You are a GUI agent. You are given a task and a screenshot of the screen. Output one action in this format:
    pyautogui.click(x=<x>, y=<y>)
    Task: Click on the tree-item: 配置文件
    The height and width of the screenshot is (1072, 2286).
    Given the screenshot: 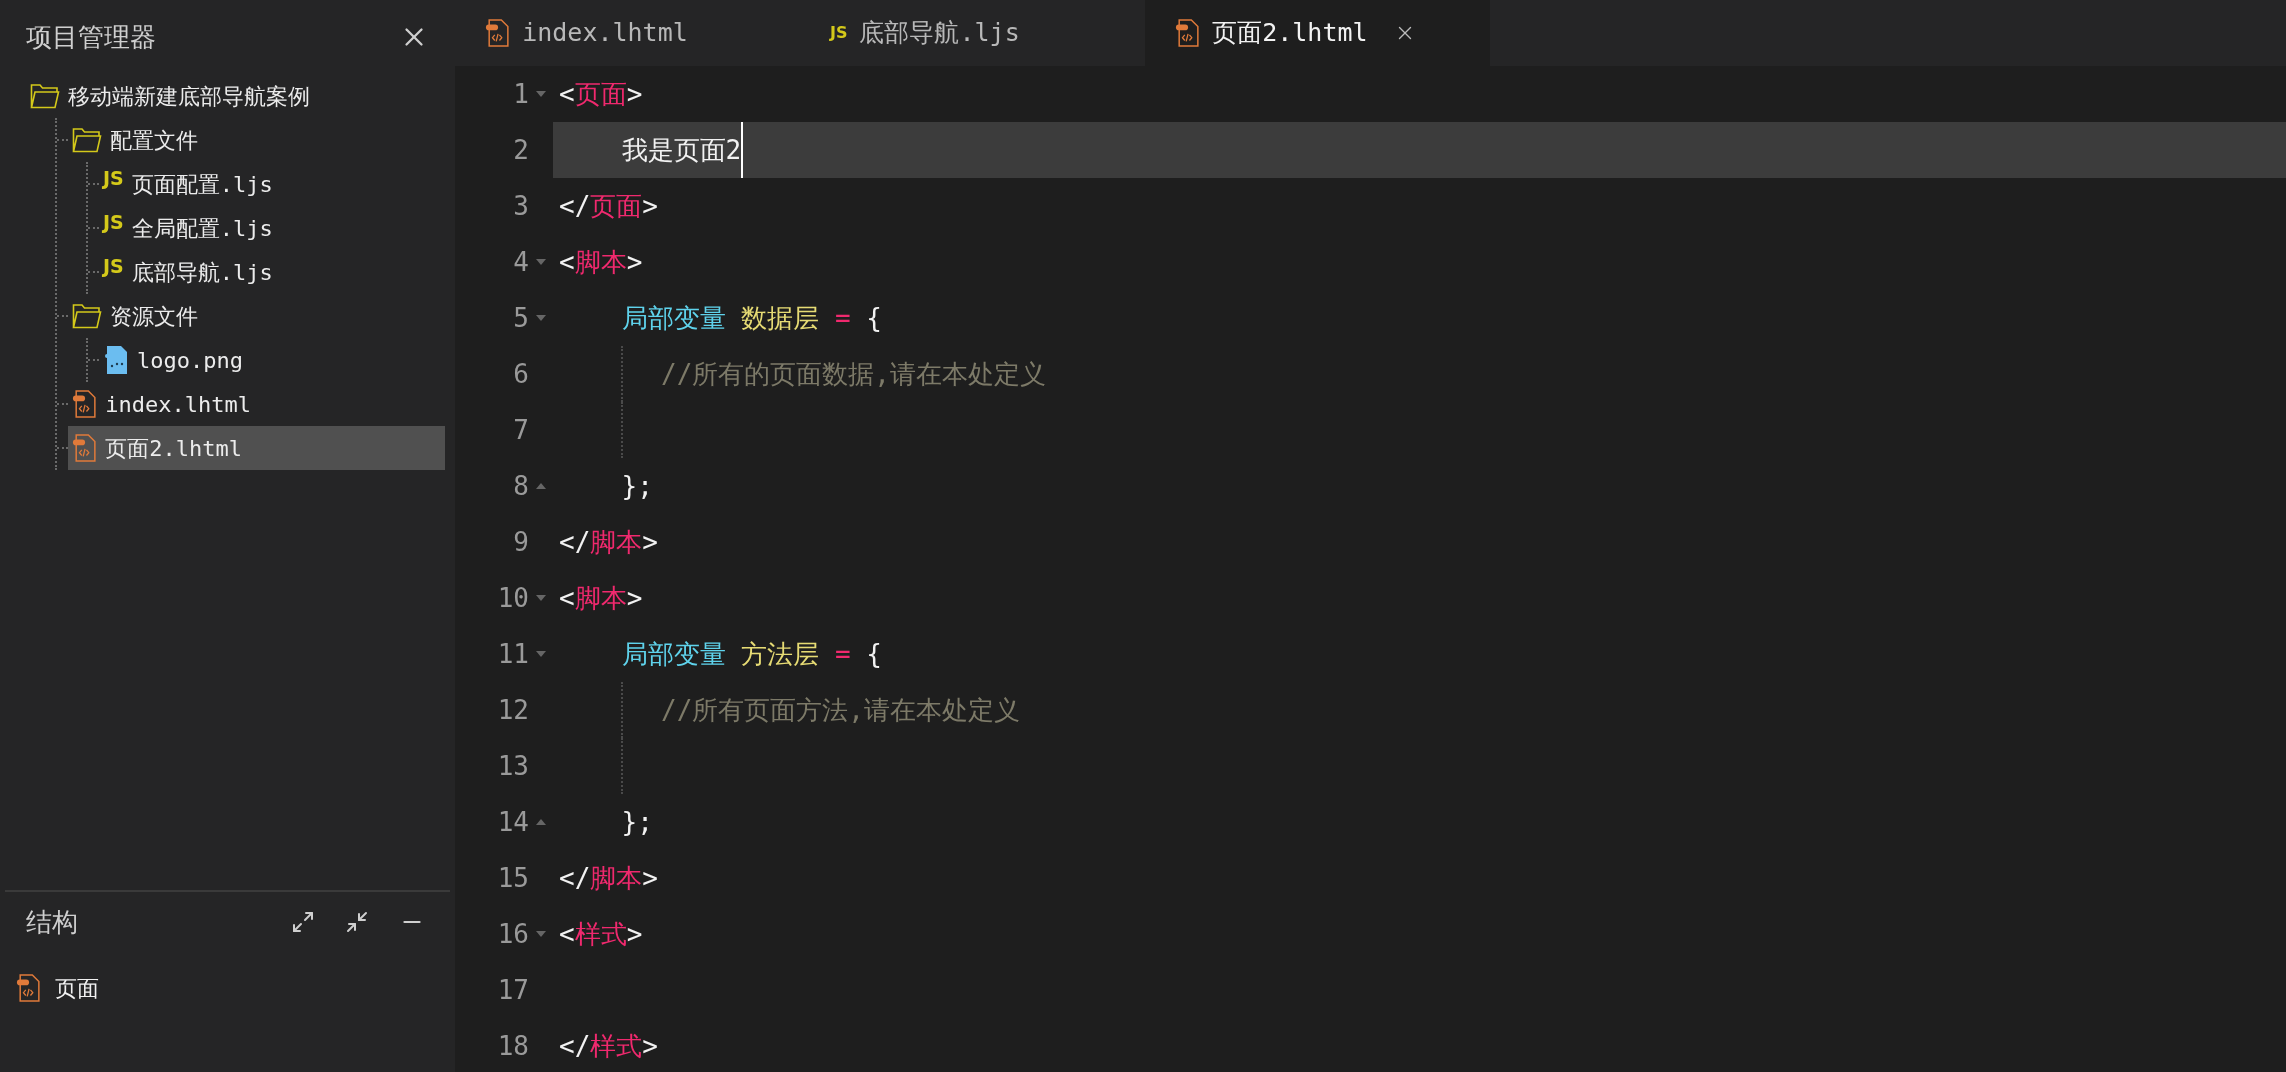 What is the action you would take?
    pyautogui.click(x=256, y=140)
    